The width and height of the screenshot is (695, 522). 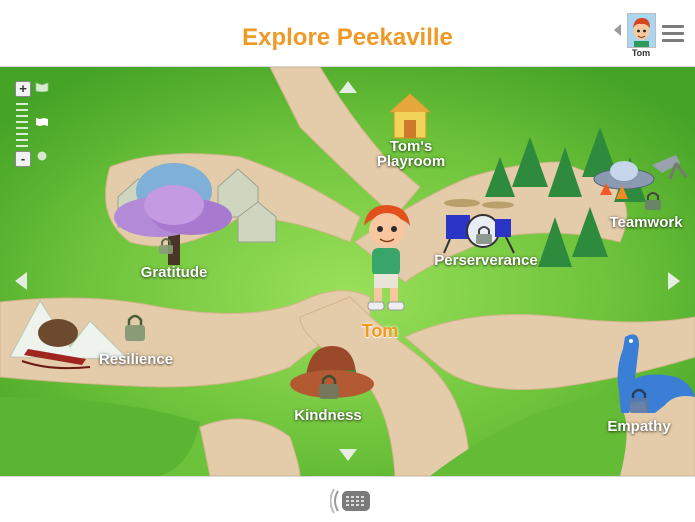 What do you see at coordinates (641, 30) in the screenshot?
I see `avatar` at bounding box center [641, 30].